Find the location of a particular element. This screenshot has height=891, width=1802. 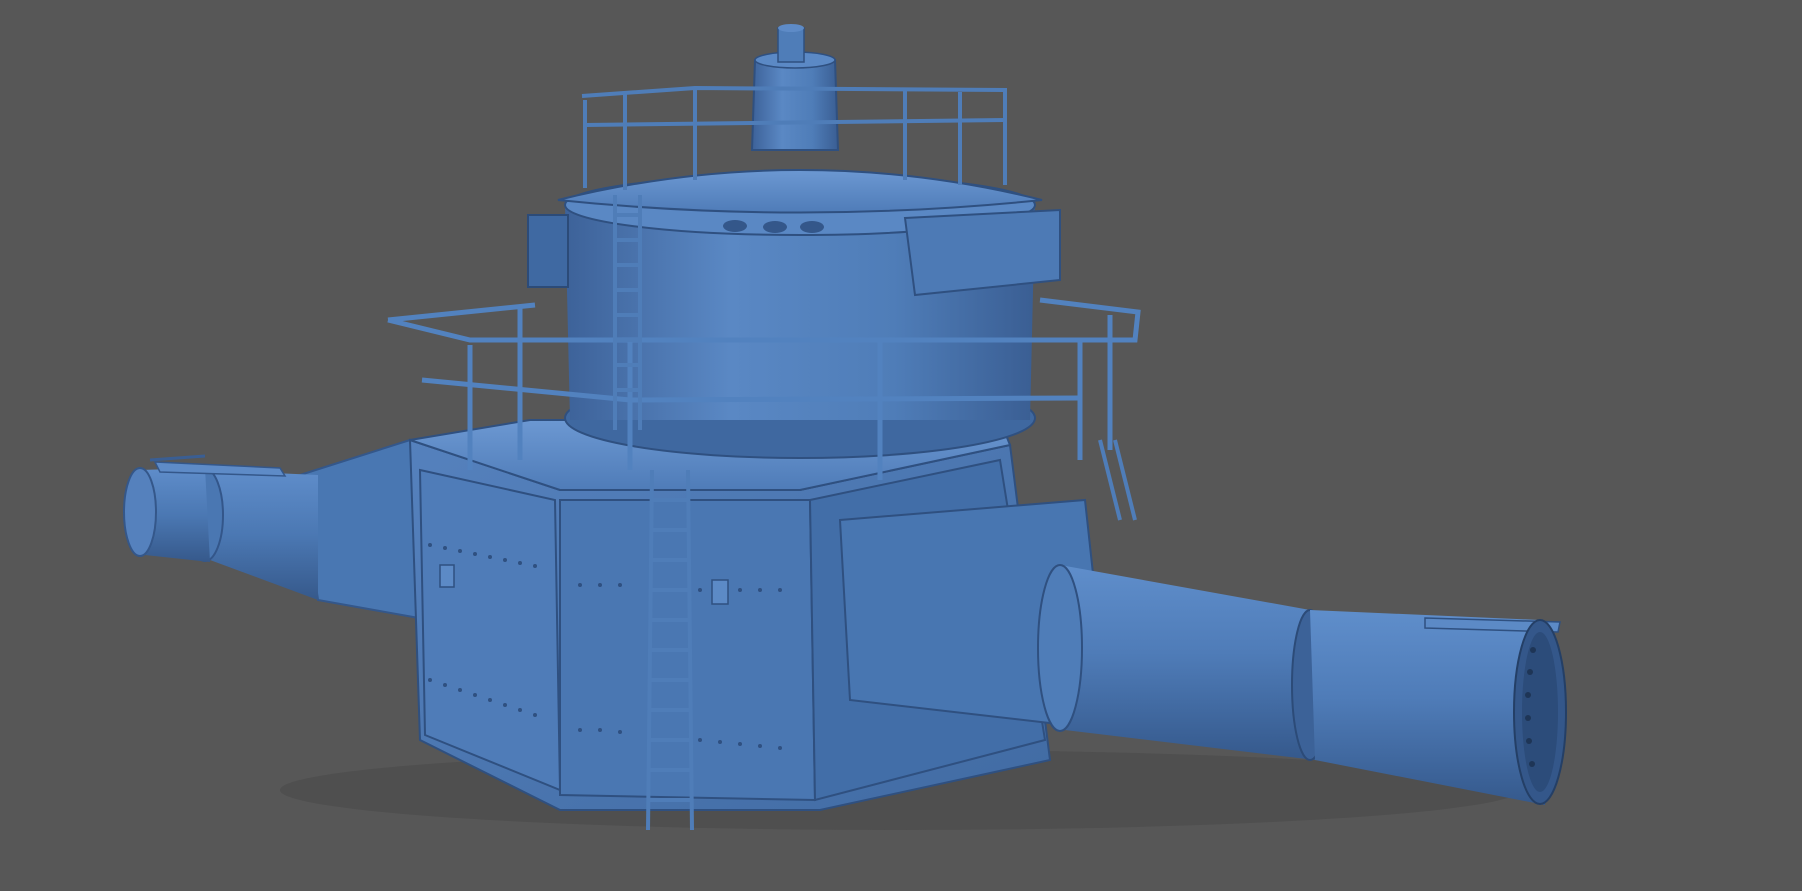

upper-drum is located at coordinates (794, 314).